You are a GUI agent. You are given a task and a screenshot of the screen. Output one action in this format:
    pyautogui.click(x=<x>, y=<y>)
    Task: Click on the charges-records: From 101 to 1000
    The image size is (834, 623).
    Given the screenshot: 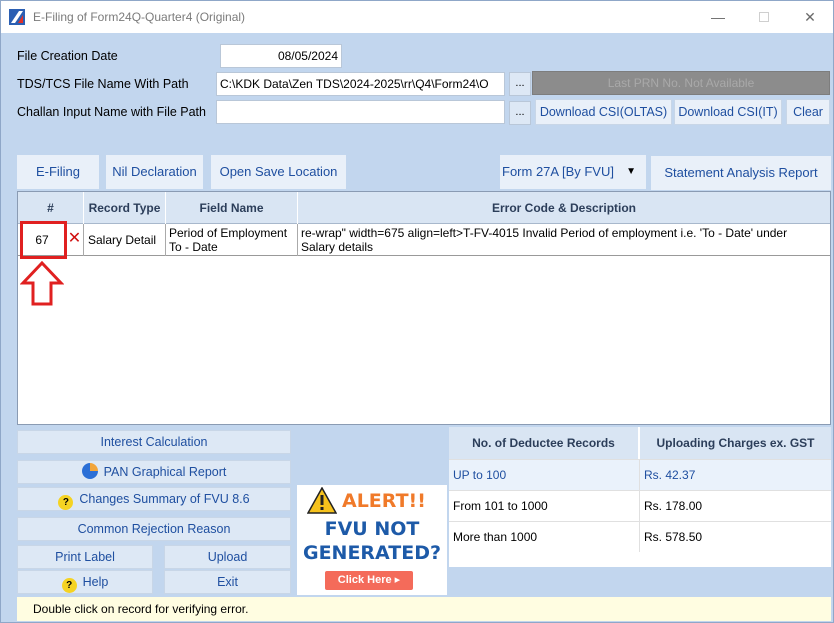 What is the action you would take?
    pyautogui.click(x=500, y=506)
    